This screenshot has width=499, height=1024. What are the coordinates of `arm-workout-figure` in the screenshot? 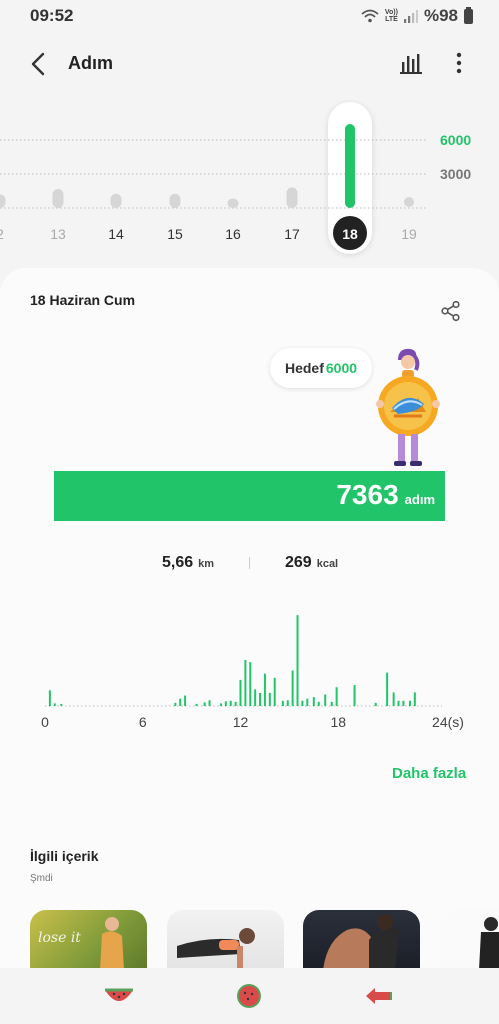 It's located at (361, 941).